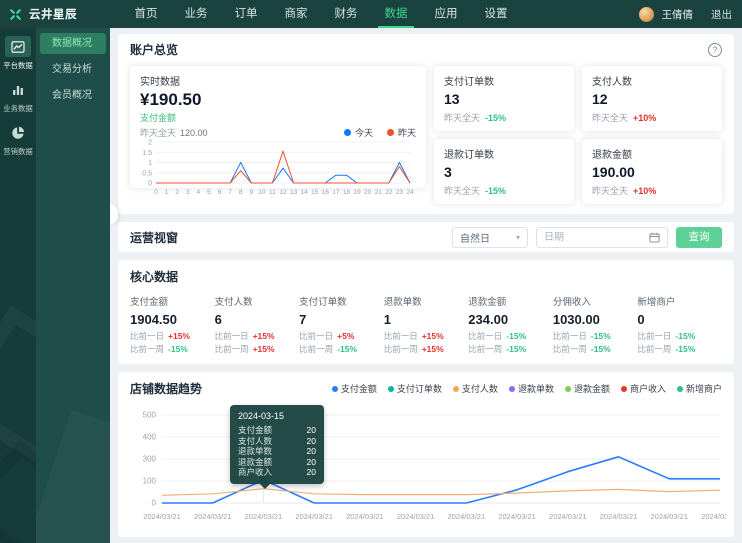 Image resolution: width=742 pixels, height=543 pixels. What do you see at coordinates (699, 388) in the screenshot?
I see `legend-item: 新增商户` at bounding box center [699, 388].